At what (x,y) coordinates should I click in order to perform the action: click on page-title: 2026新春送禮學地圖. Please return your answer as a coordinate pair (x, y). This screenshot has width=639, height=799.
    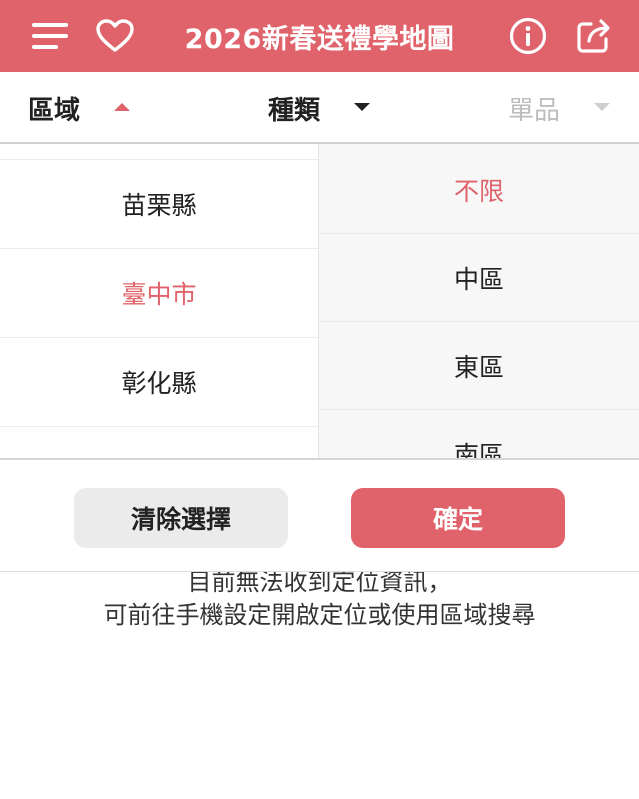
    Looking at the image, I should click on (319, 39).